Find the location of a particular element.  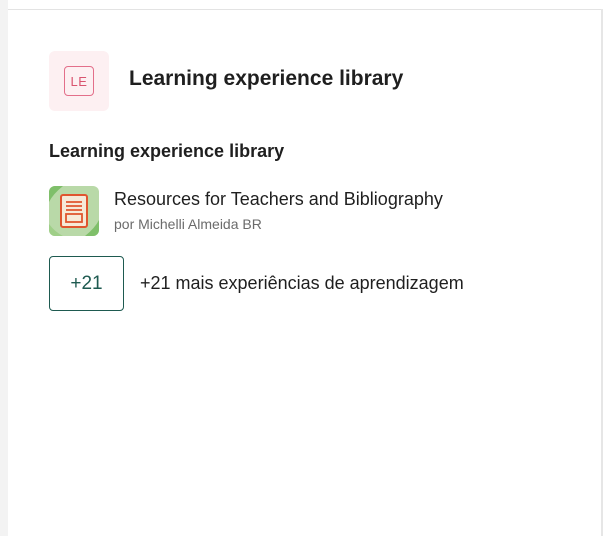

resource-author: por Michelli Almeida BR is located at coordinates (188, 224).